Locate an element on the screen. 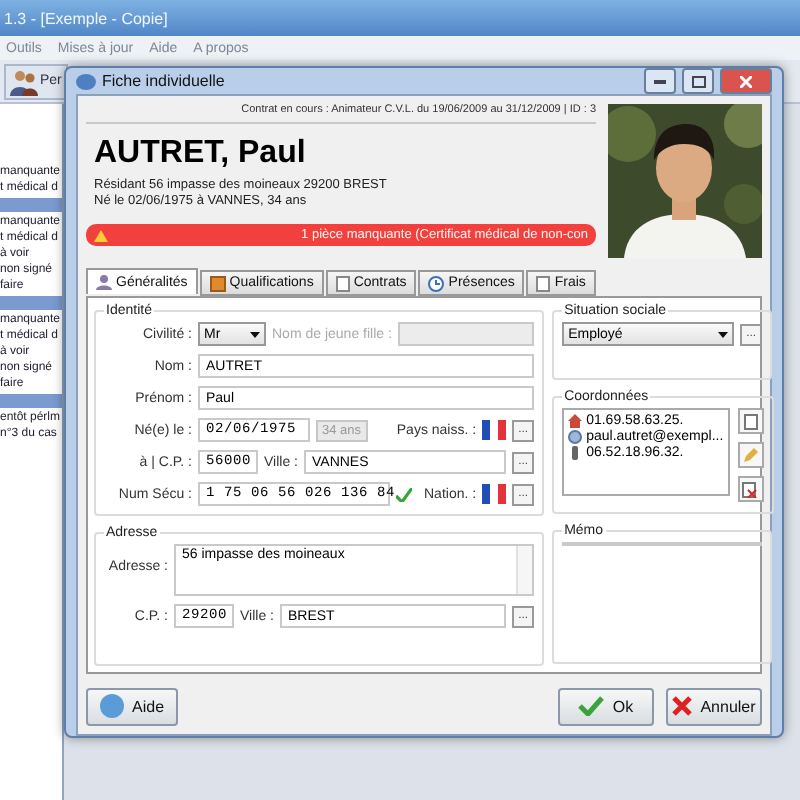 This screenshot has width=800, height=800. app-icon is located at coordinates (86, 81).